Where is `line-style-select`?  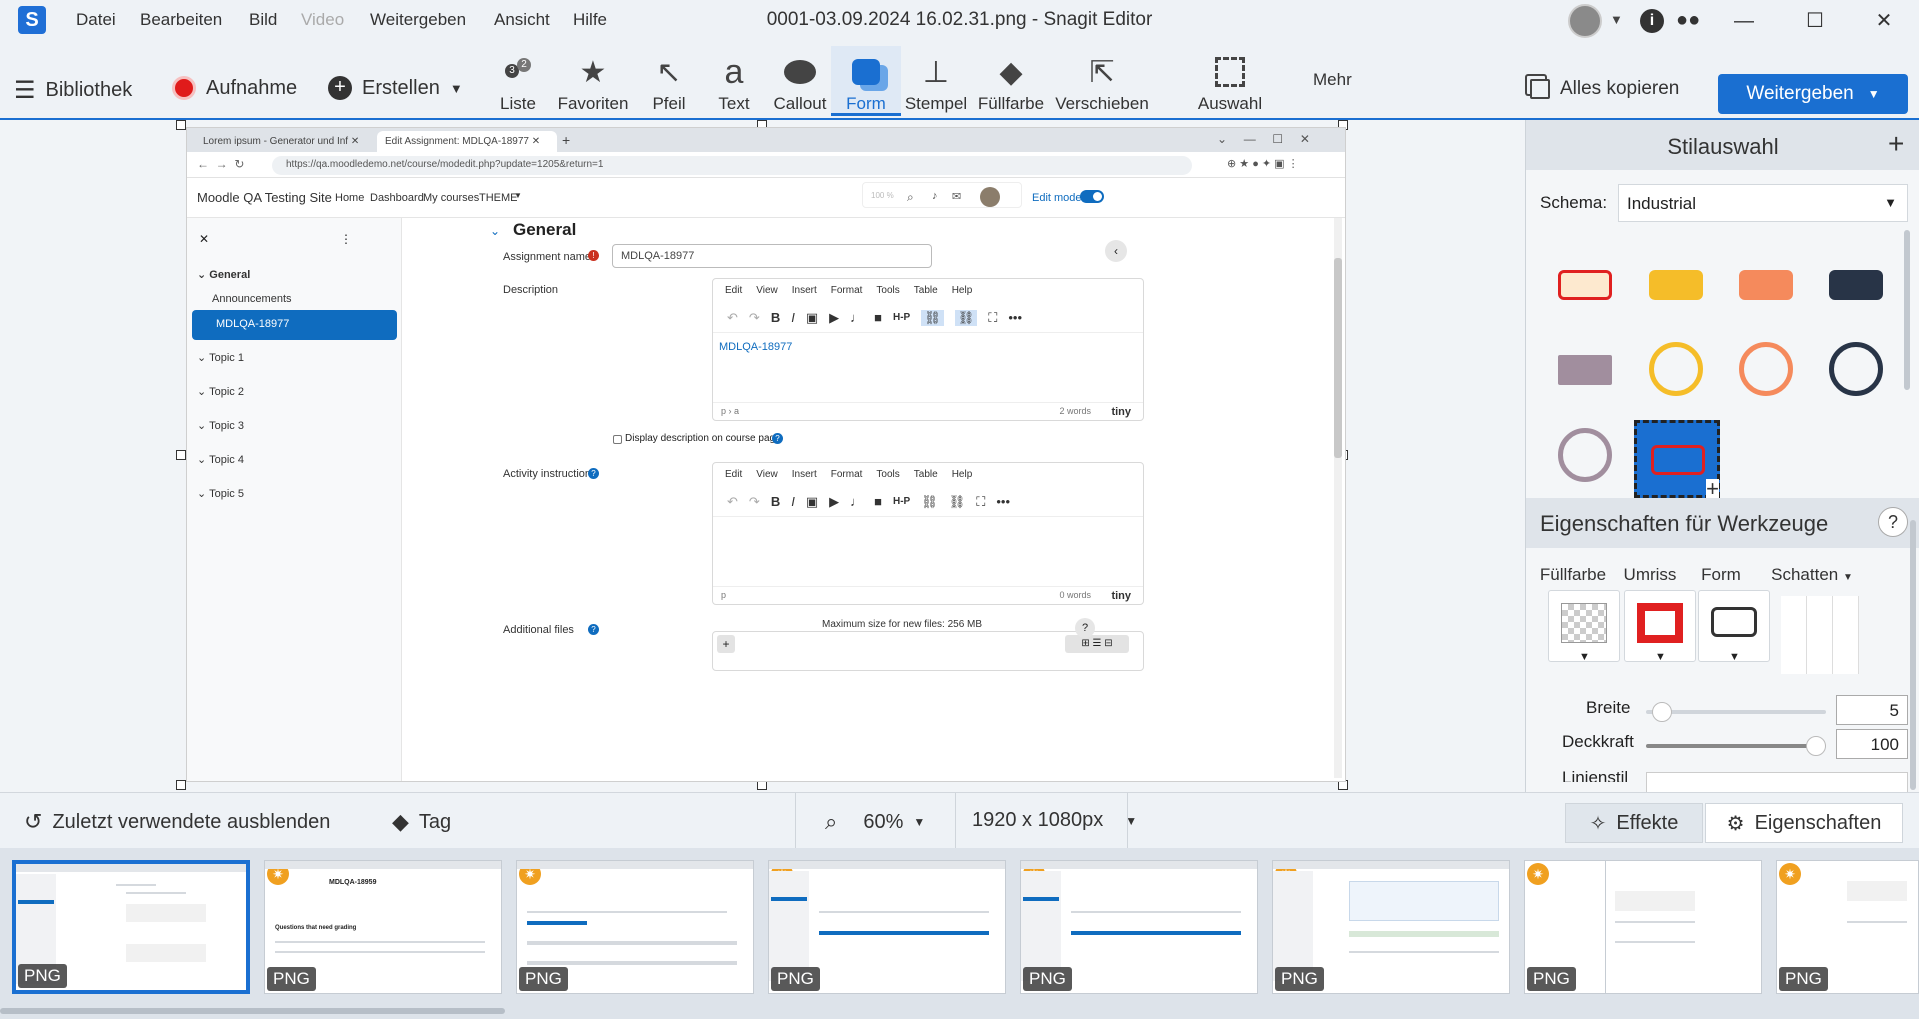 line-style-select is located at coordinates (1777, 782).